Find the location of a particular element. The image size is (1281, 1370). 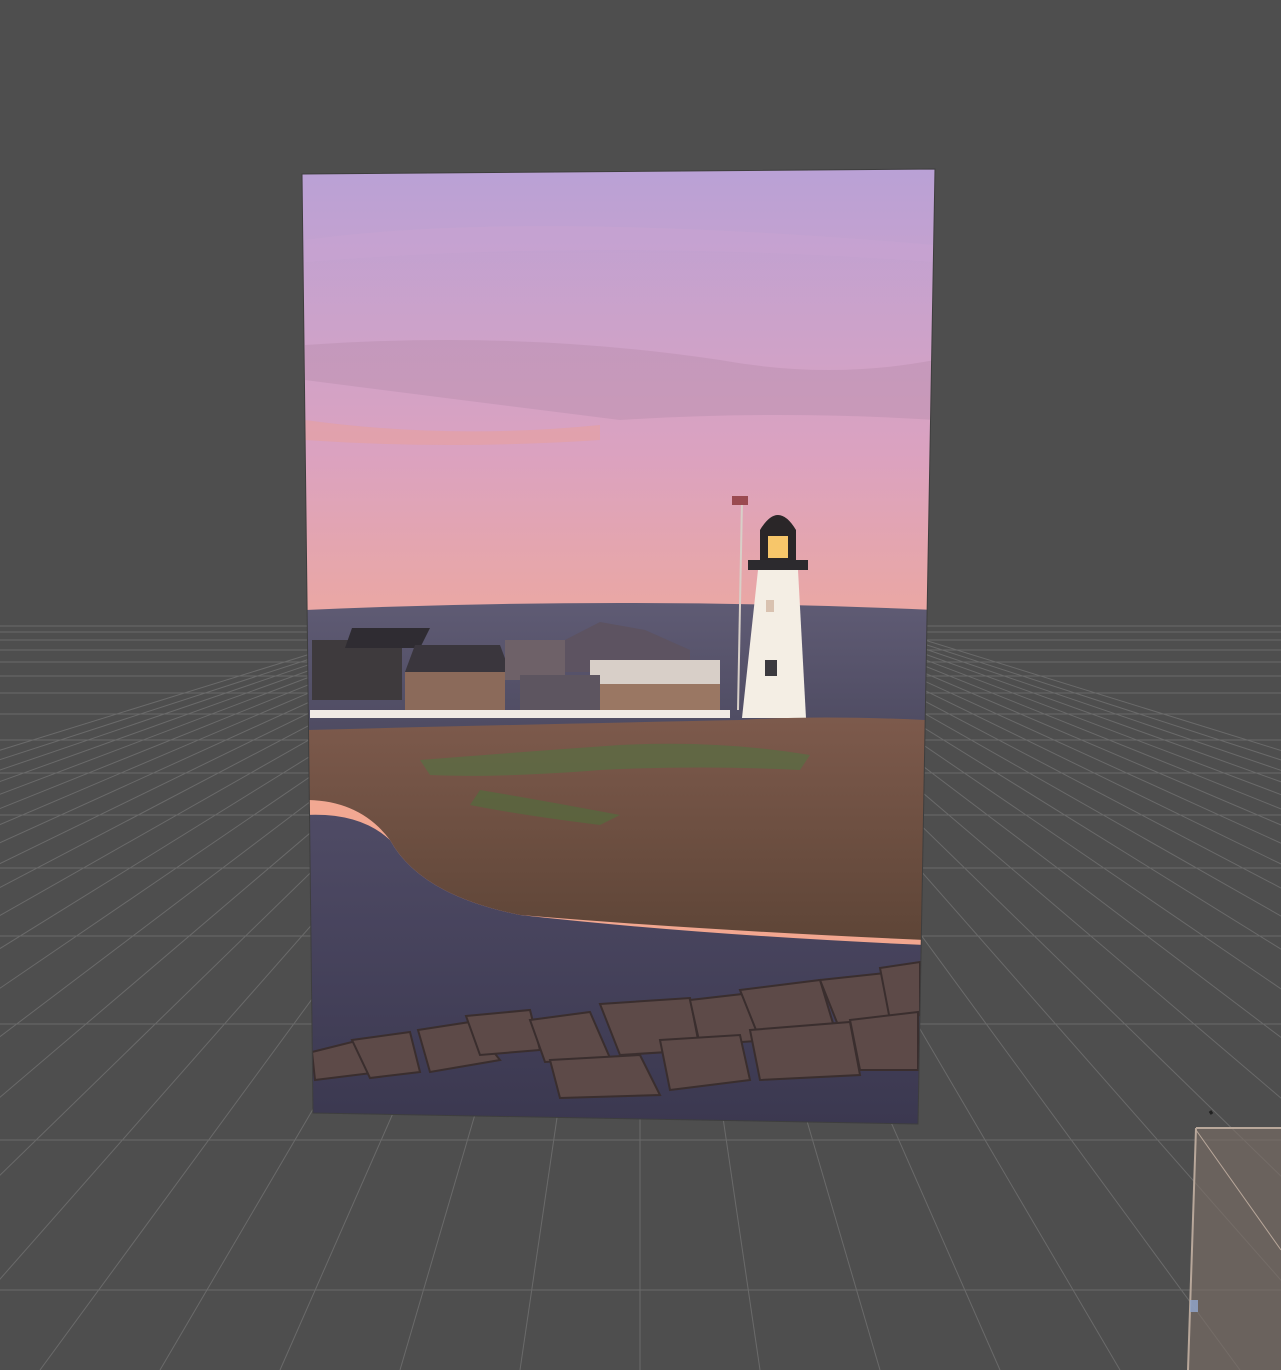

flag is located at coordinates (740, 500).